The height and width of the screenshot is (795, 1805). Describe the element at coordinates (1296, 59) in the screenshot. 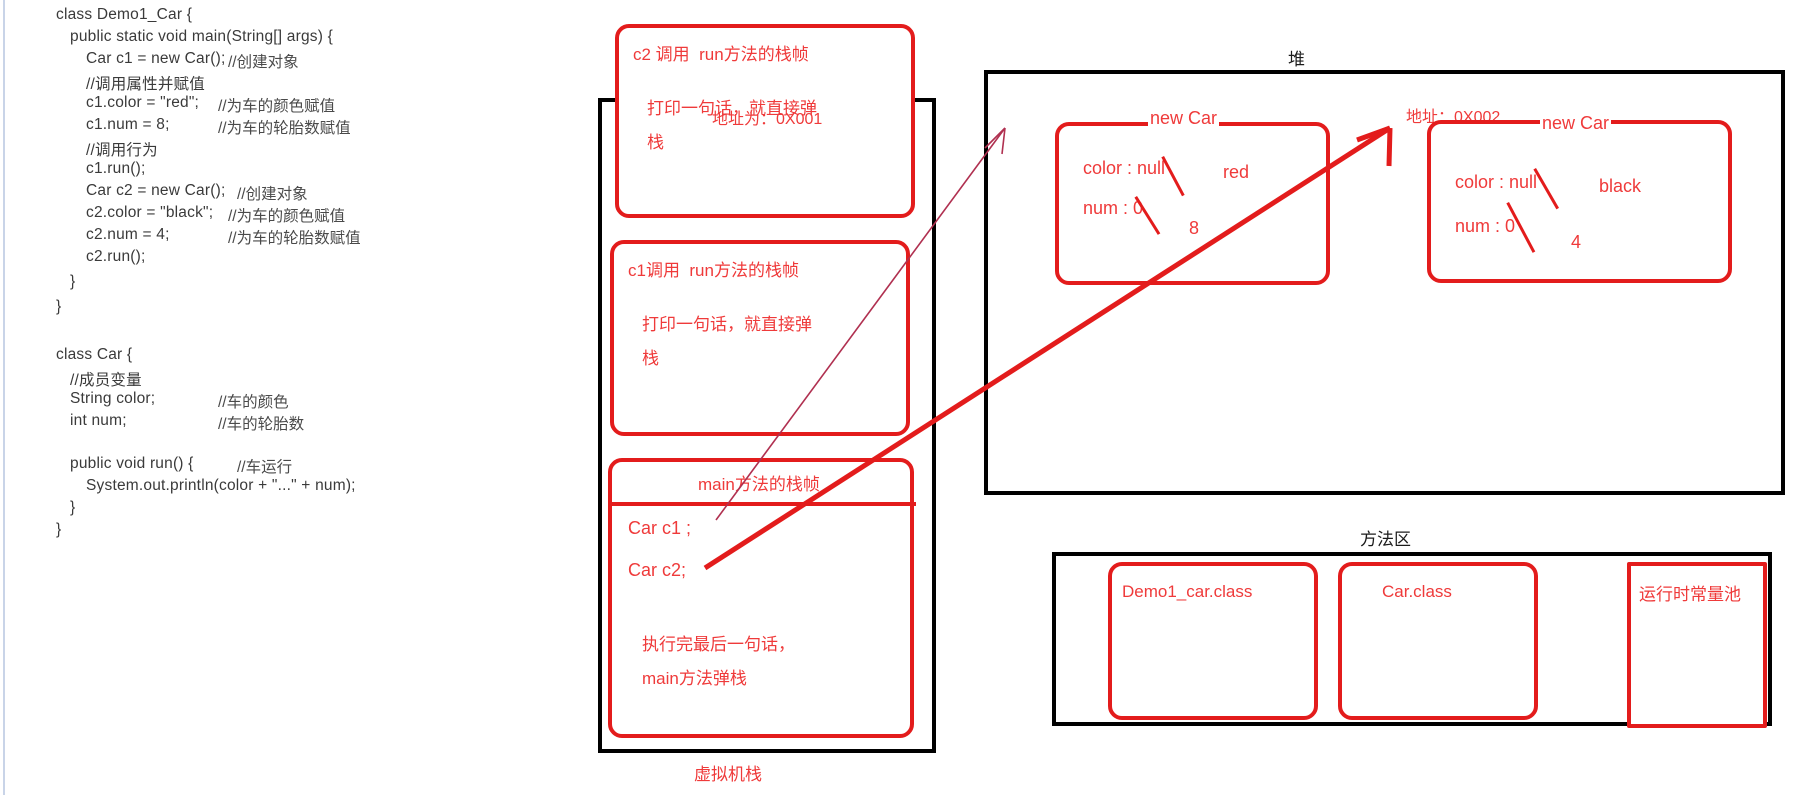

I see `heap-label: 堆` at that location.